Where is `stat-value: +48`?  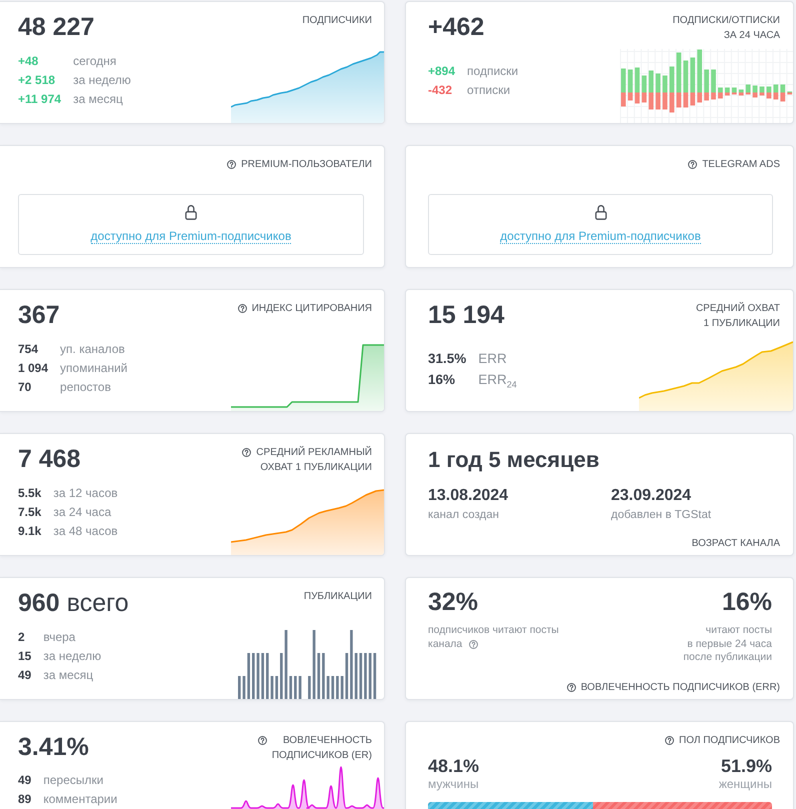 stat-value: +48 is located at coordinates (28, 61).